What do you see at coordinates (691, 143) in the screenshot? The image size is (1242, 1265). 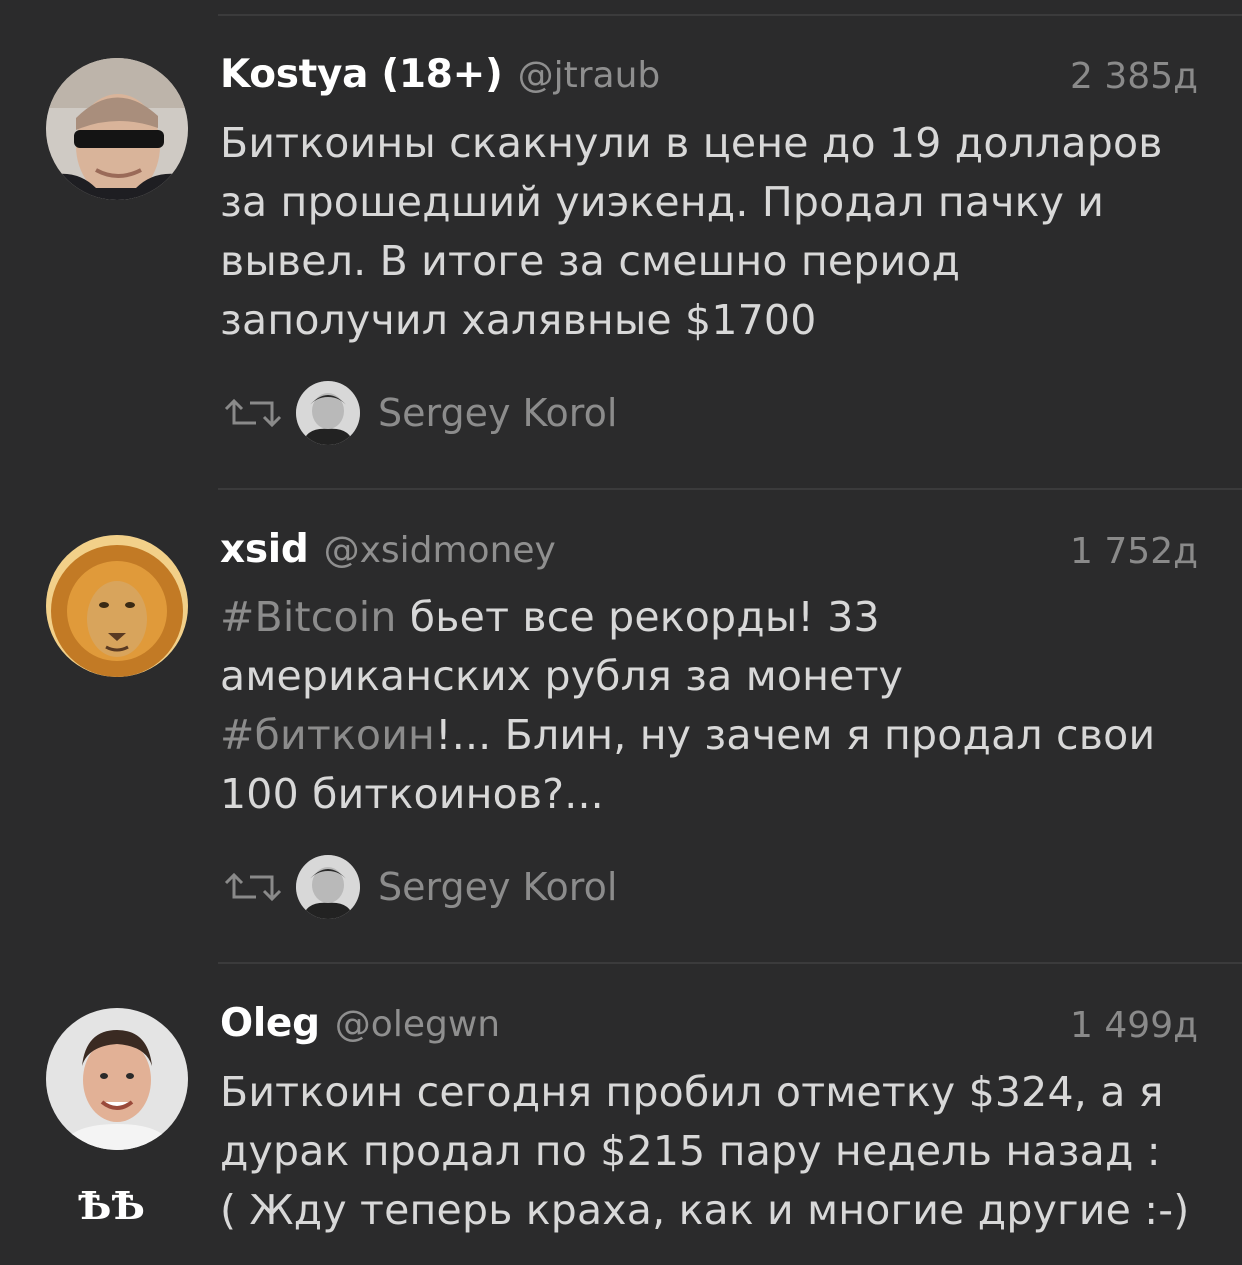 I see `text-line: Биткоины скакнули в цене до 19 долларов` at bounding box center [691, 143].